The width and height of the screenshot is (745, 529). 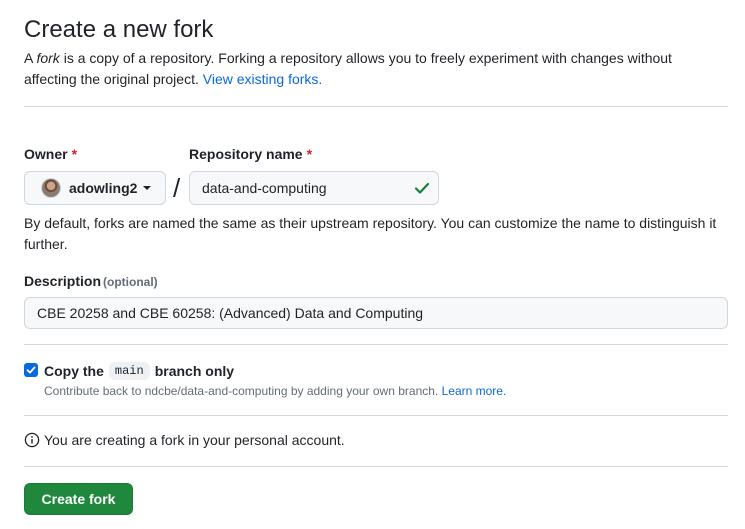 I want to click on avatar, so click(x=51, y=188).